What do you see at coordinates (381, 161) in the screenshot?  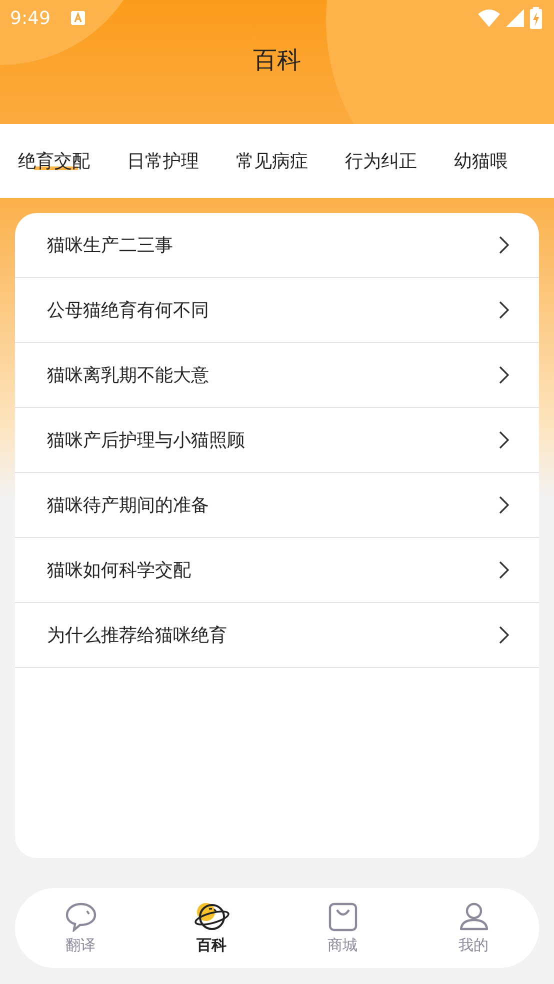 I see `category-tab: 行为纠正` at bounding box center [381, 161].